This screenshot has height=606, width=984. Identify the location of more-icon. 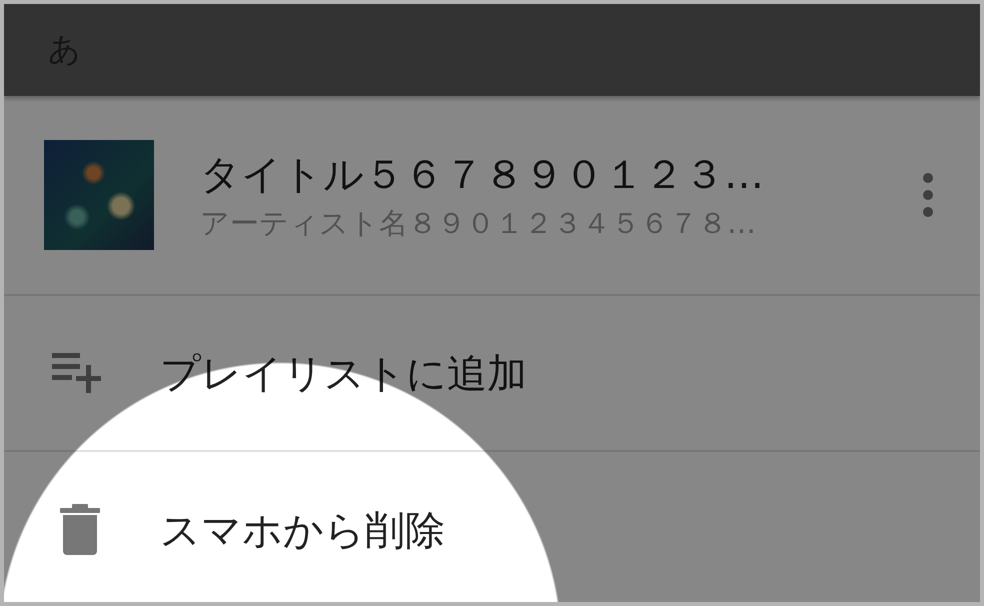
(928, 195).